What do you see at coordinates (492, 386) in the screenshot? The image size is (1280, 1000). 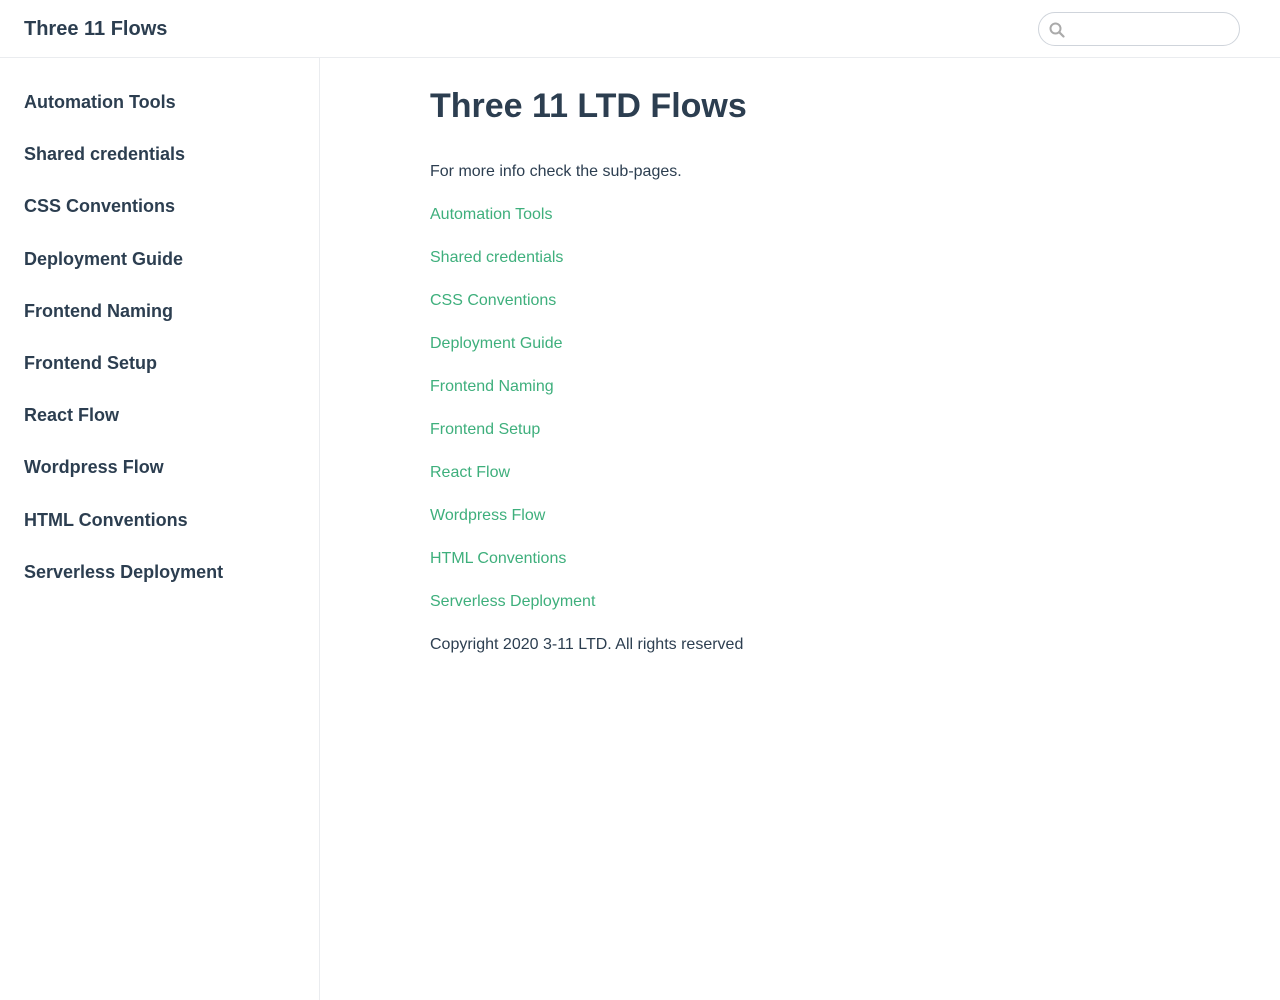 I see `link-frontend-naming: Frontend Naming` at bounding box center [492, 386].